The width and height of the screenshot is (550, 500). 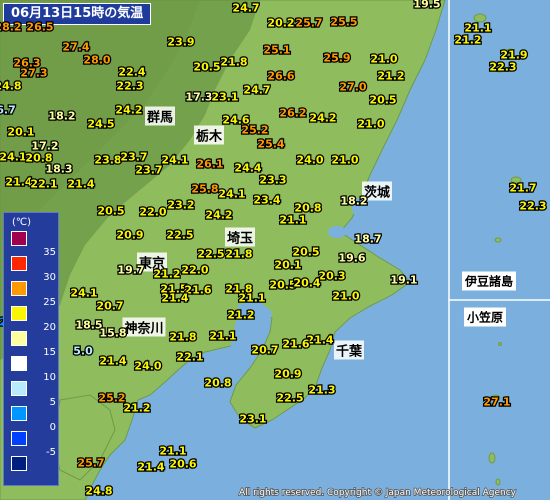 What do you see at coordinates (45, 146) in the screenshot?
I see `temperature-reading: 17.2` at bounding box center [45, 146].